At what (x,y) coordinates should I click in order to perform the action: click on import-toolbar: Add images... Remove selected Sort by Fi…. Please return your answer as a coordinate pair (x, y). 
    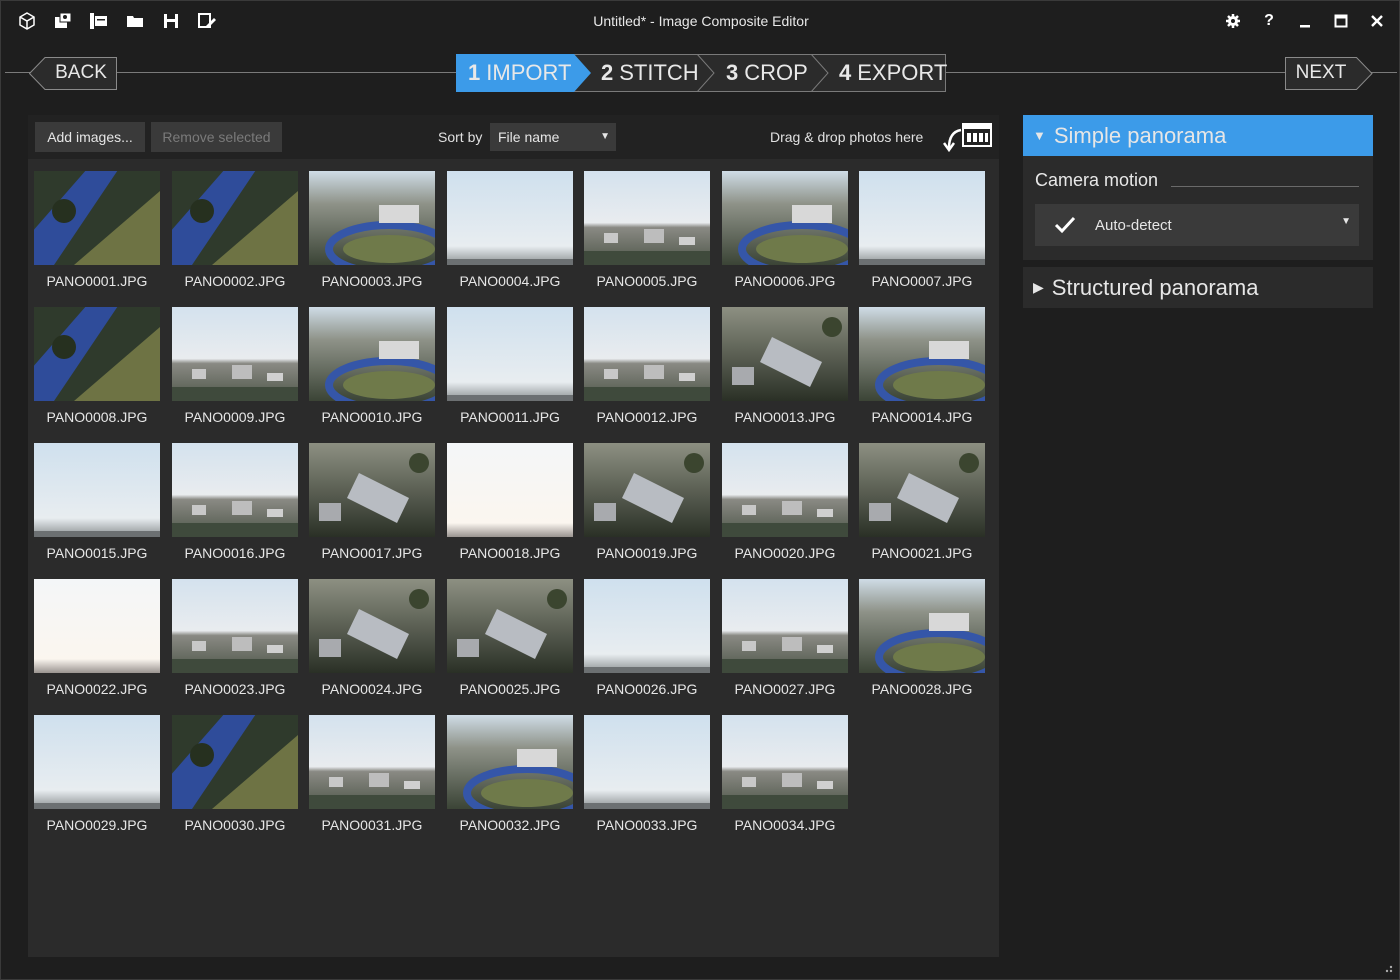
    Looking at the image, I should click on (513, 137).